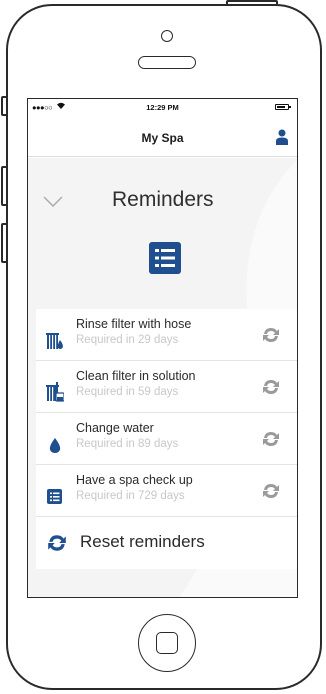  What do you see at coordinates (57, 543) in the screenshot?
I see `reset-icon` at bounding box center [57, 543].